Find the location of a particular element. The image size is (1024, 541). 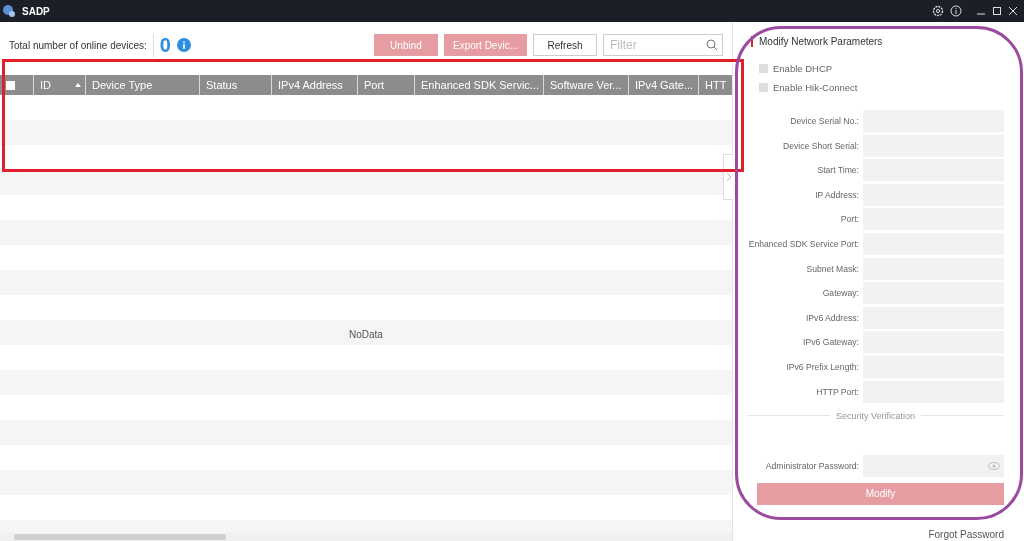

column-header: ID is located at coordinates (45, 85).